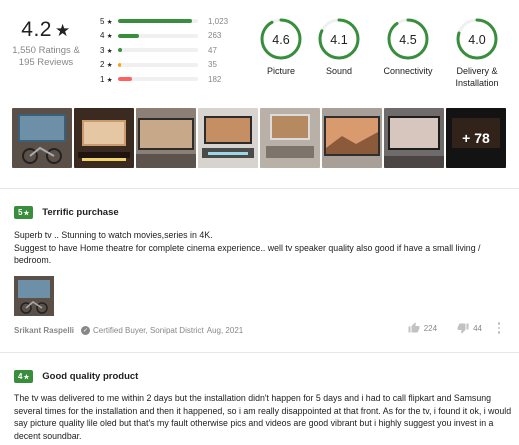  Describe the element at coordinates (477, 328) in the screenshot. I see `dislike-count: 44` at that location.